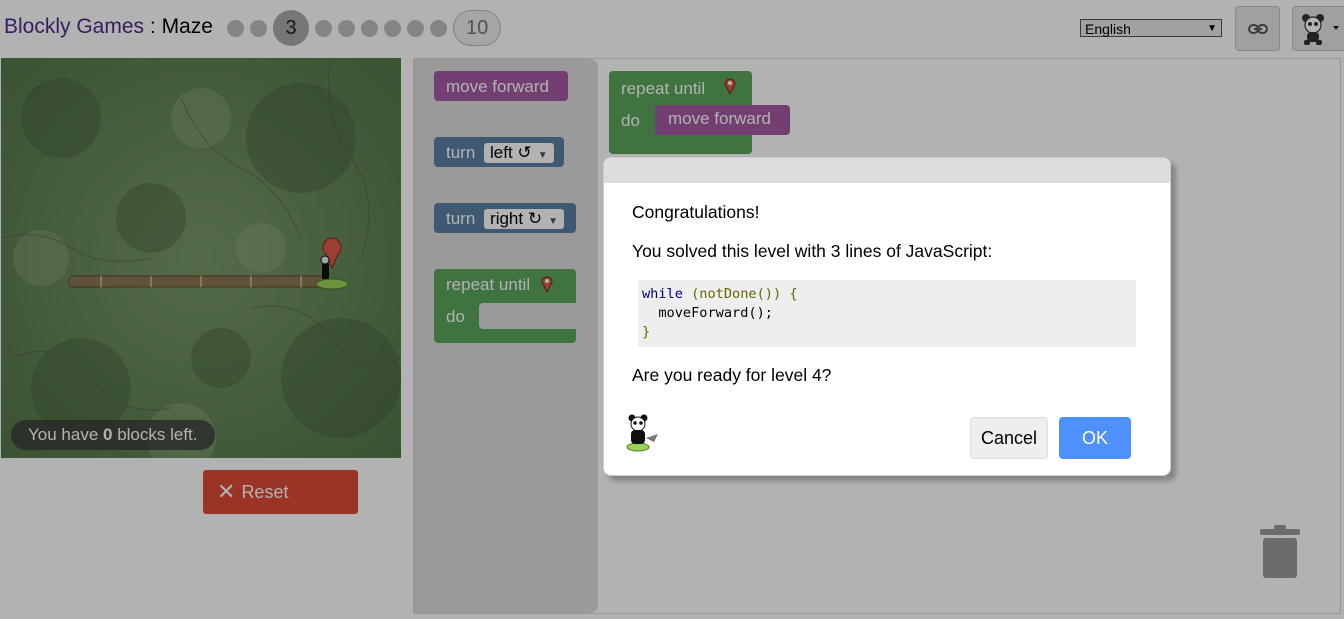  Describe the element at coordinates (740, 294) in the screenshot. I see `code-text: (notDone()) {` at that location.